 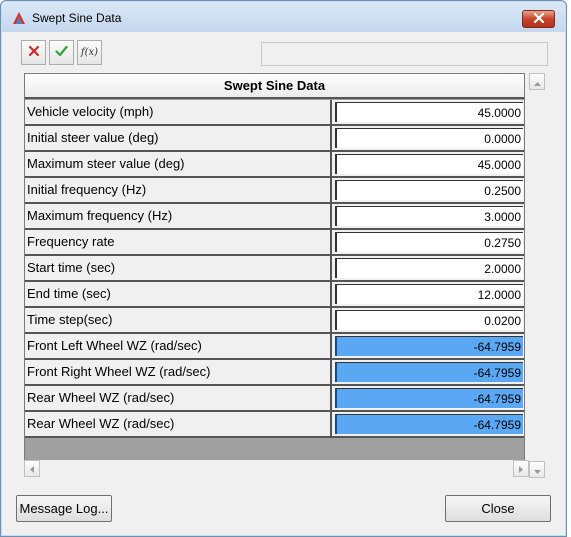 I want to click on parameter-value-cell: 0.0000, so click(x=428, y=139).